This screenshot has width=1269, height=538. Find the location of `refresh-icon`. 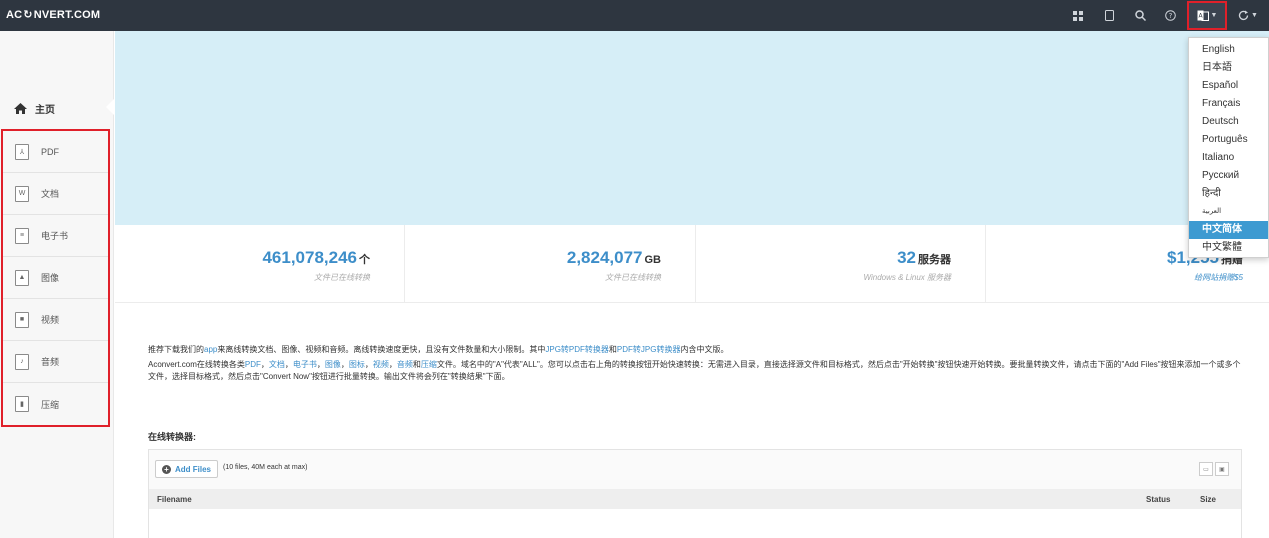

refresh-icon is located at coordinates (1243, 15).